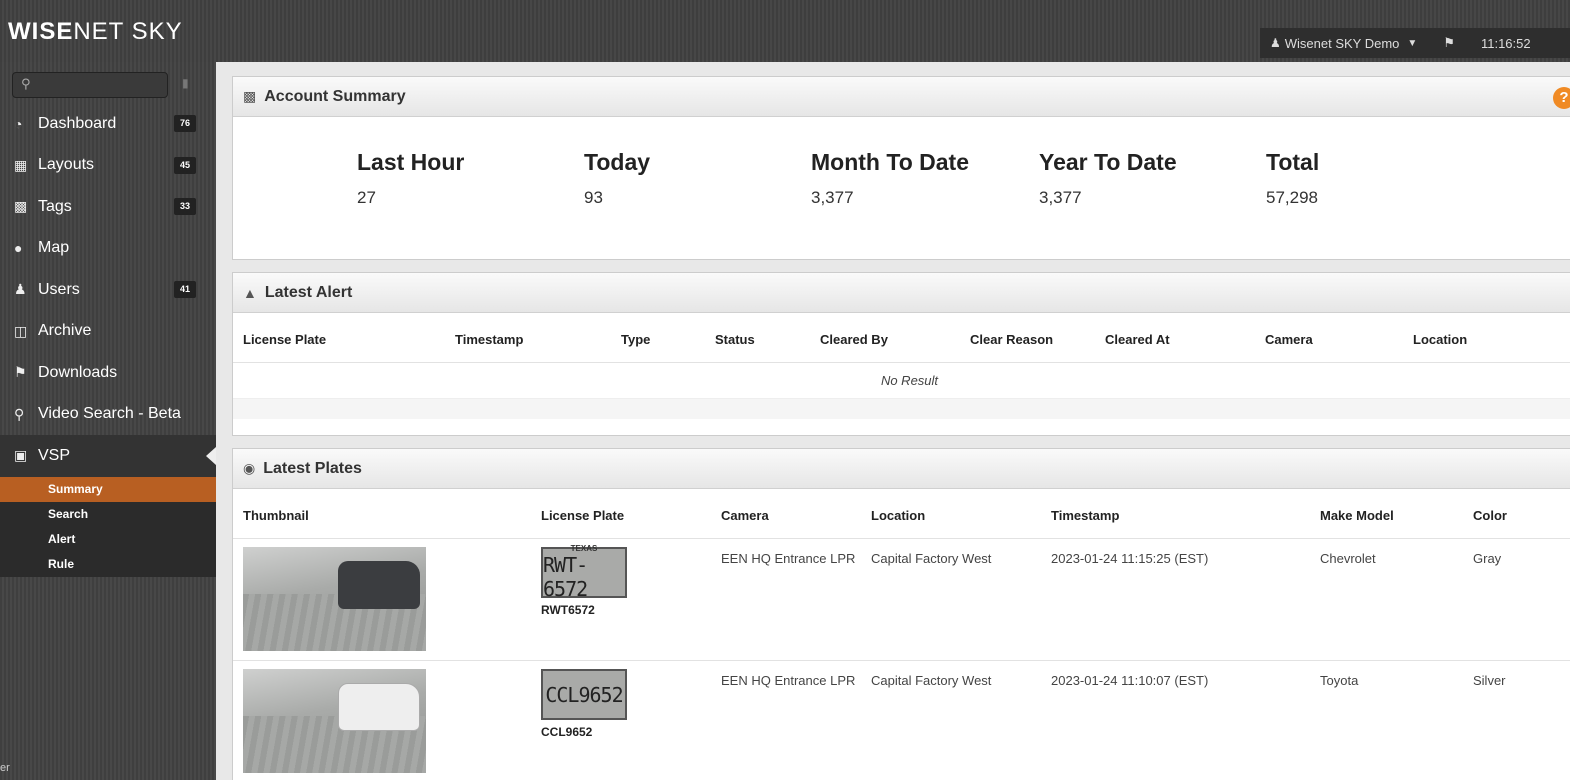  Describe the element at coordinates (901, 469) in the screenshot. I see `panel-header: ◉ Latest Plates` at that location.